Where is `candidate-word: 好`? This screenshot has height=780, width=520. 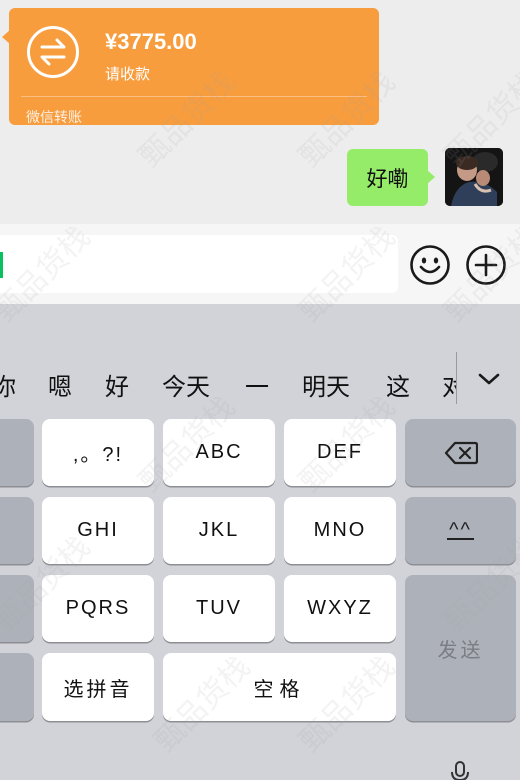 candidate-word: 好 is located at coordinates (117, 384).